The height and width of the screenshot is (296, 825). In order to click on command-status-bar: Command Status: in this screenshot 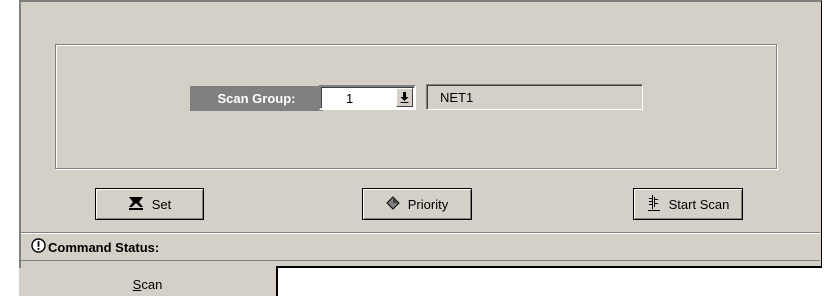, I will do `click(90, 247)`.